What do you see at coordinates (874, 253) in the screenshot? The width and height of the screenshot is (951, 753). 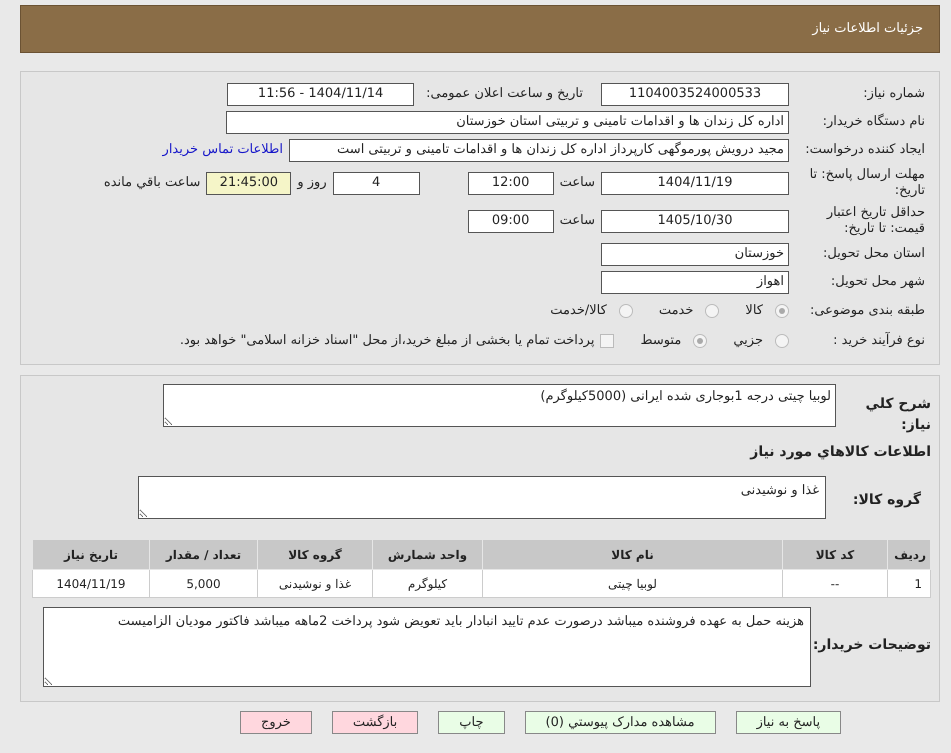 I see `field-label: استان محل تحویل:` at bounding box center [874, 253].